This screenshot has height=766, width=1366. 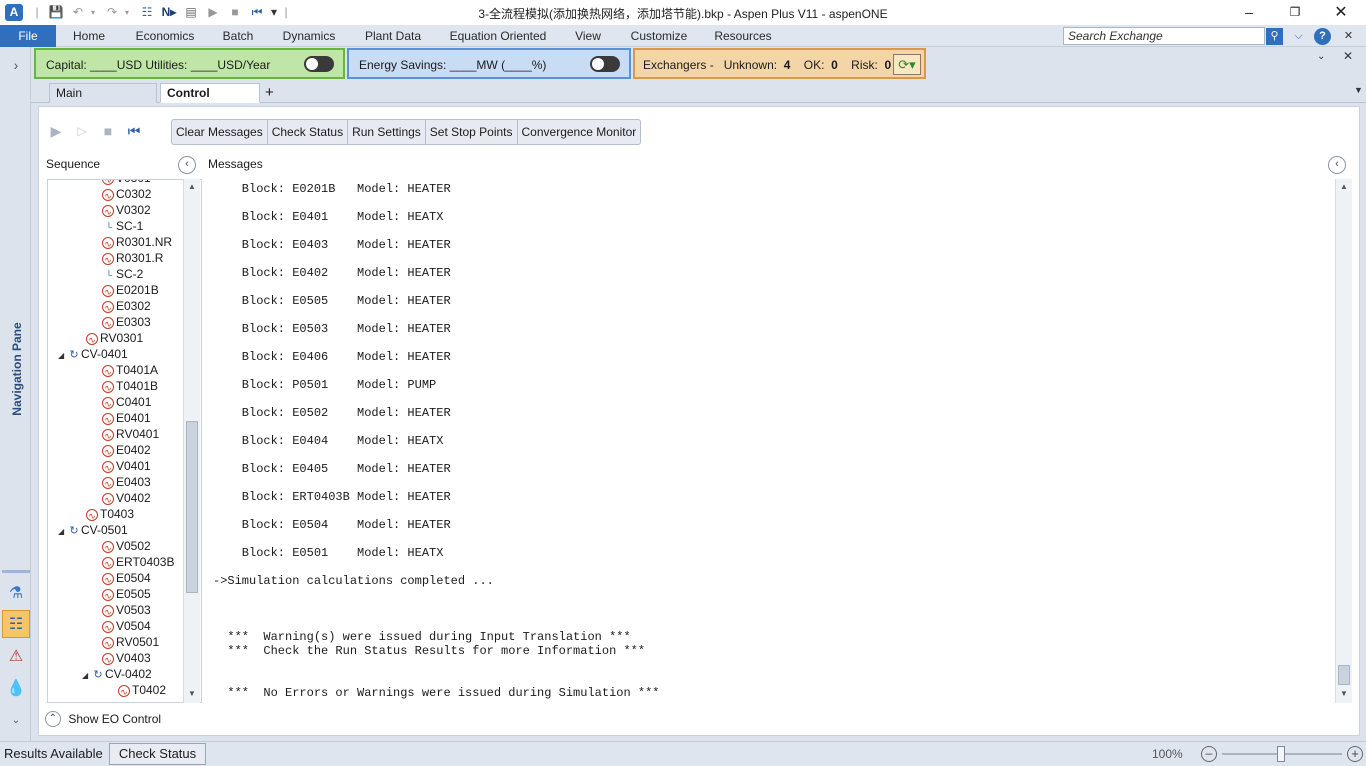 I want to click on sequence-item: ∿ E0402, so click(x=126, y=450).